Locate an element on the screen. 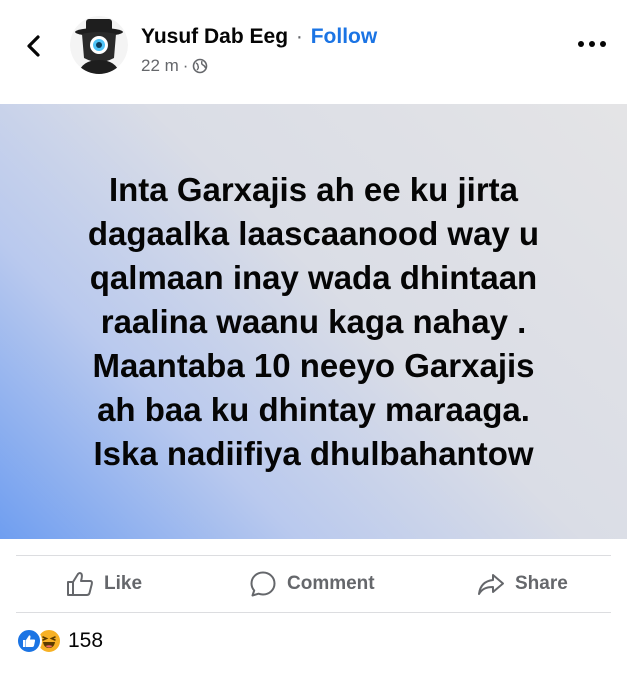 The height and width of the screenshot is (679, 627). post-line: Inta Garxajis ah ee ku jirta is located at coordinates (313, 189).